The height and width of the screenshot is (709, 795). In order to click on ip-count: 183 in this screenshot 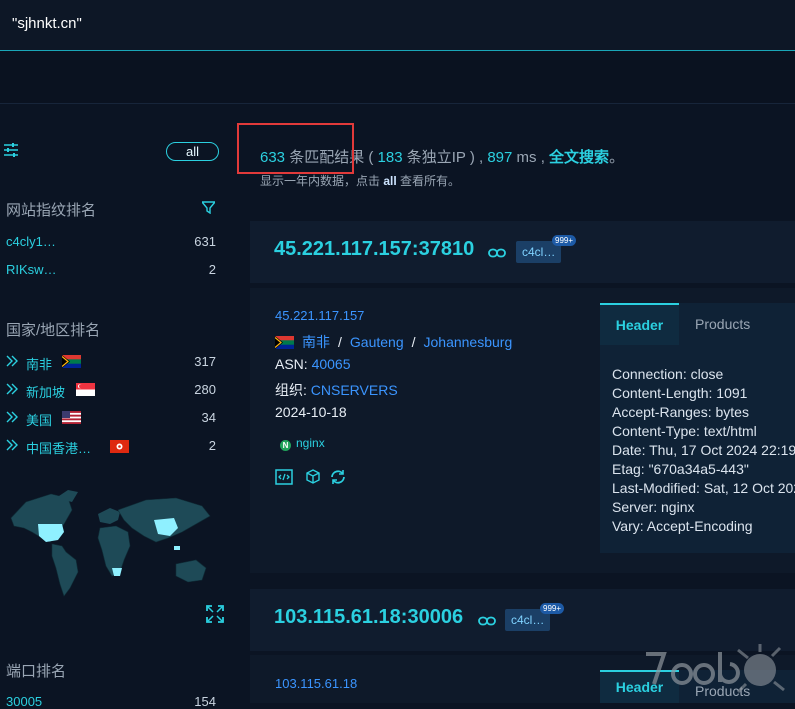, I will do `click(390, 157)`.